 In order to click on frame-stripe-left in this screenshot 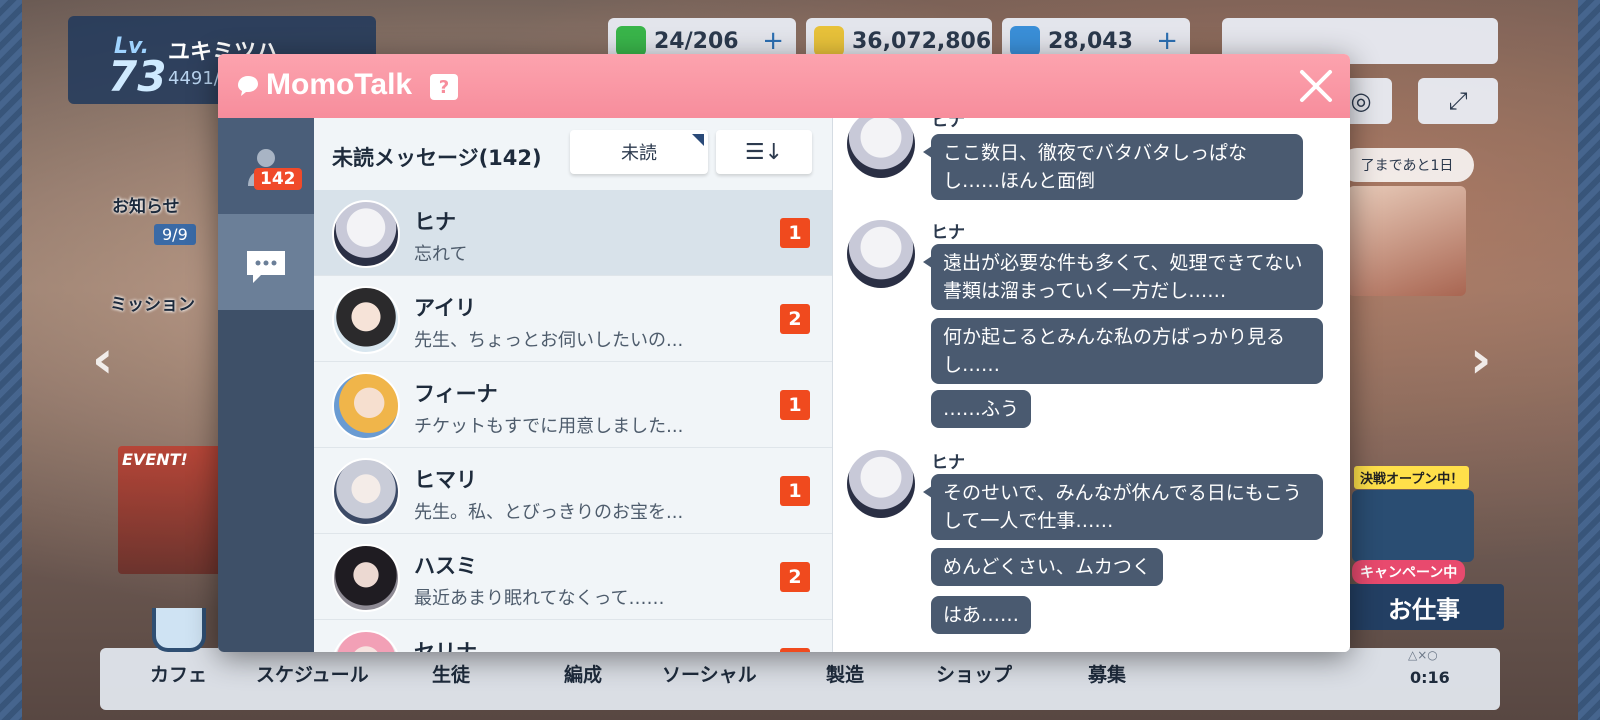, I will do `click(11, 360)`.